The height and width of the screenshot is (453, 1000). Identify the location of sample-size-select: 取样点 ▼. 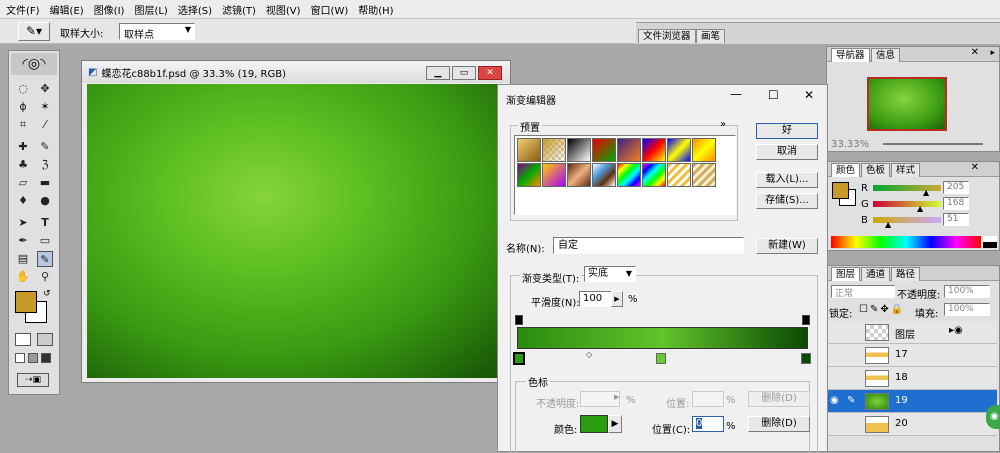
(157, 32).